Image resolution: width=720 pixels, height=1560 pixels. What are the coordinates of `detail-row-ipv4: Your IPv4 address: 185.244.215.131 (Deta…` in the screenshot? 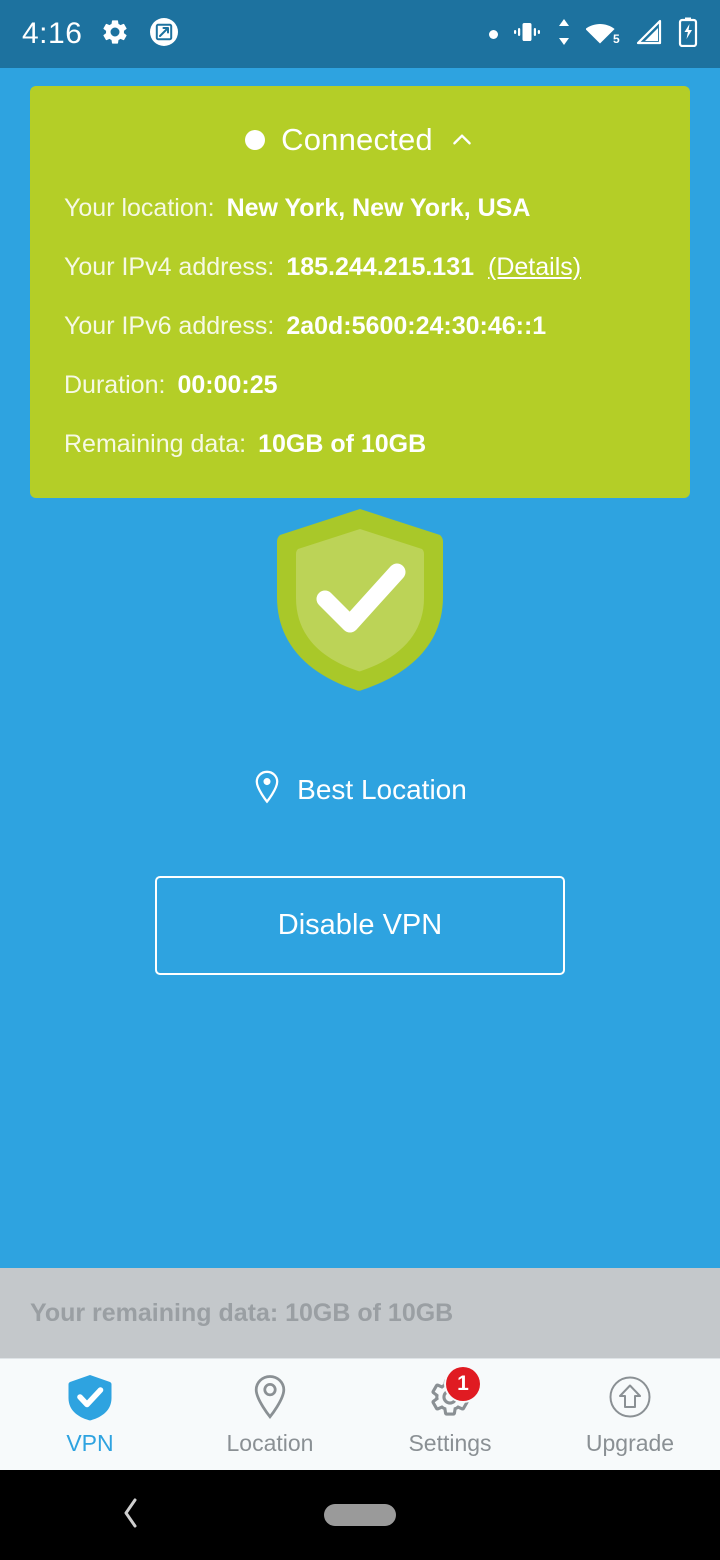 It's located at (361, 267).